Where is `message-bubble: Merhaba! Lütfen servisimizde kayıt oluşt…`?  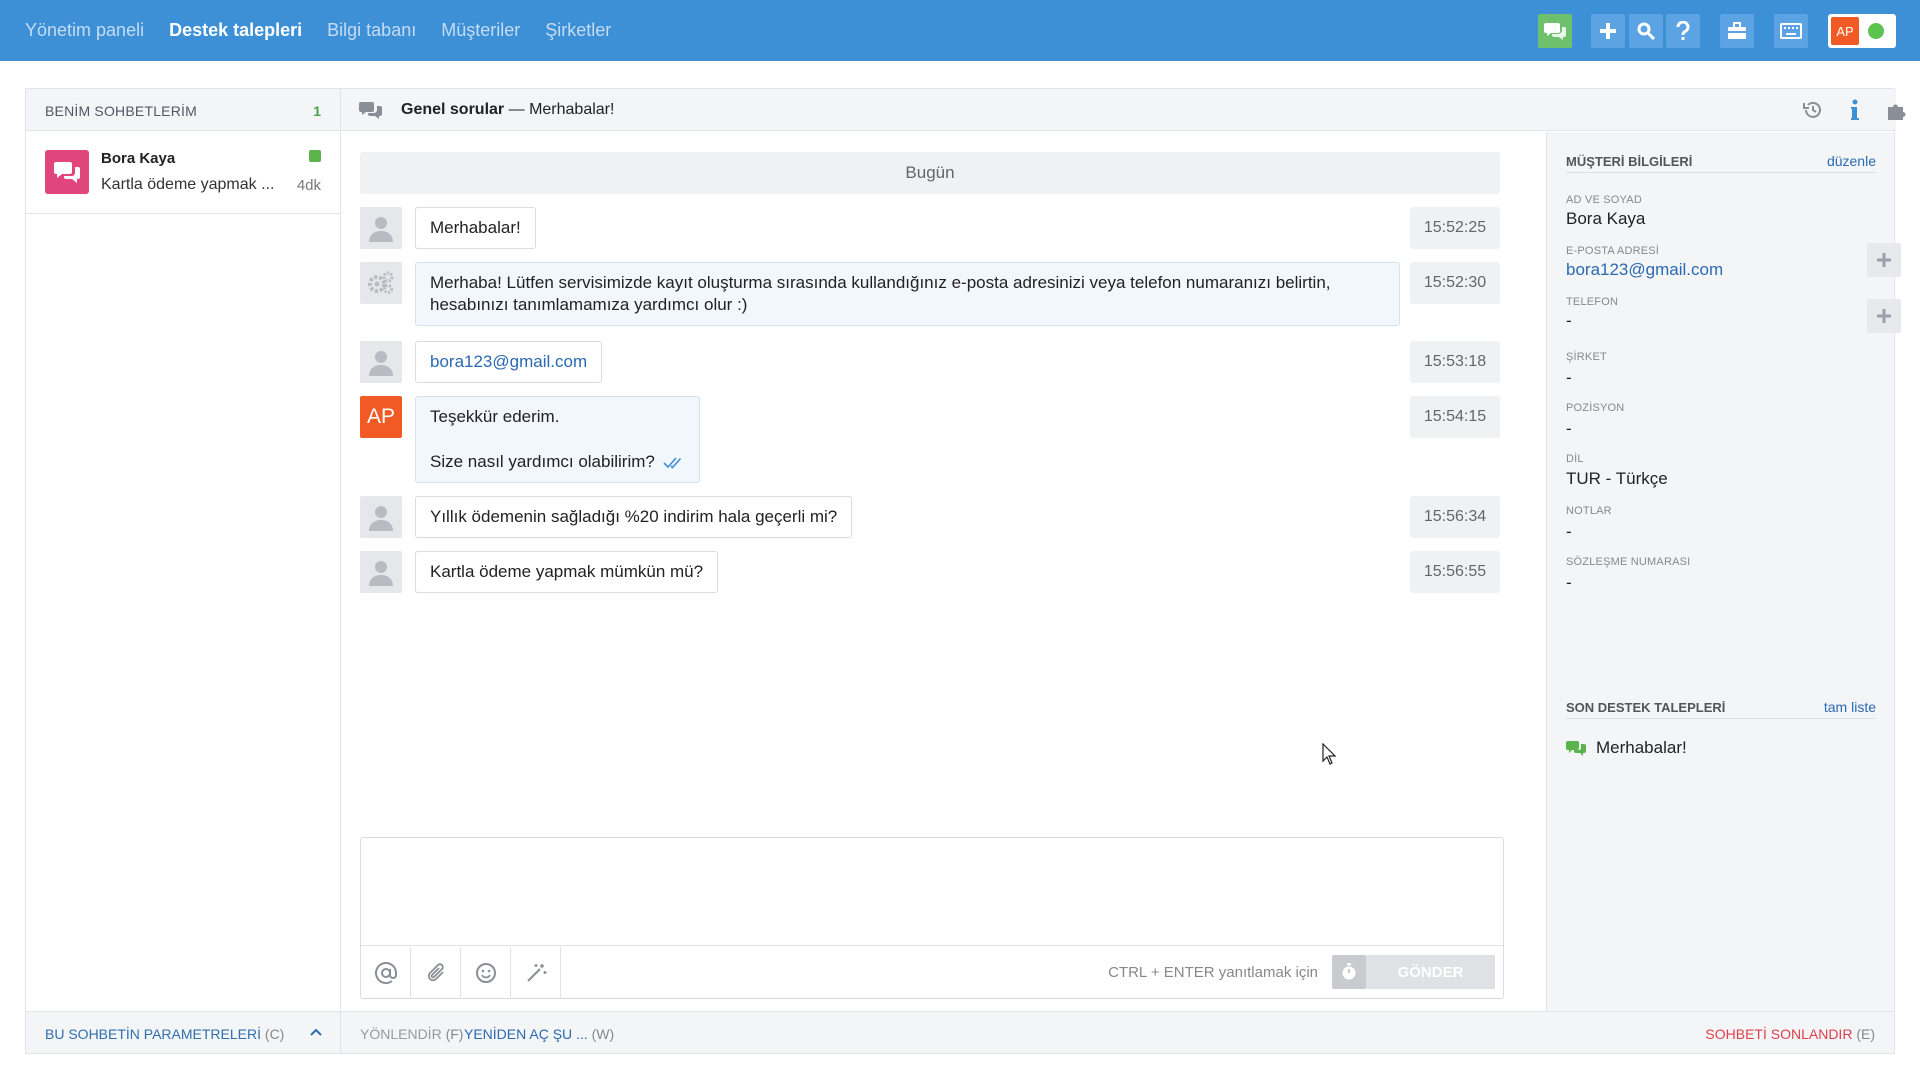
message-bubble: Merhaba! Lütfen servisimizde kayıt oluşt… is located at coordinates (907, 294).